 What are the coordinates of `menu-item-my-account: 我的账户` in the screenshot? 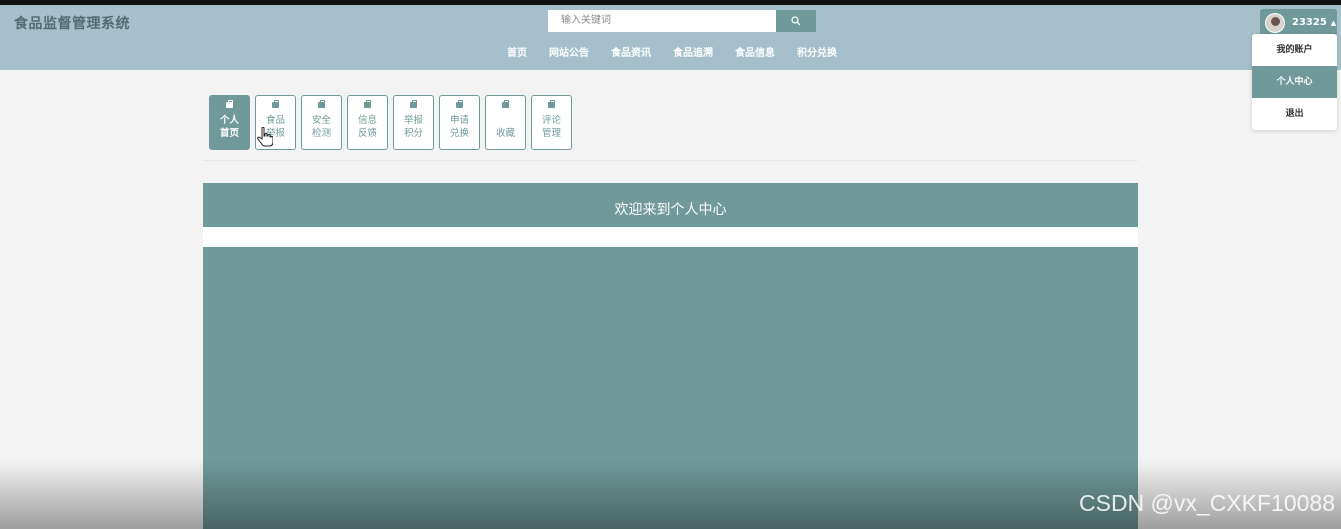 It's located at (1294, 50).